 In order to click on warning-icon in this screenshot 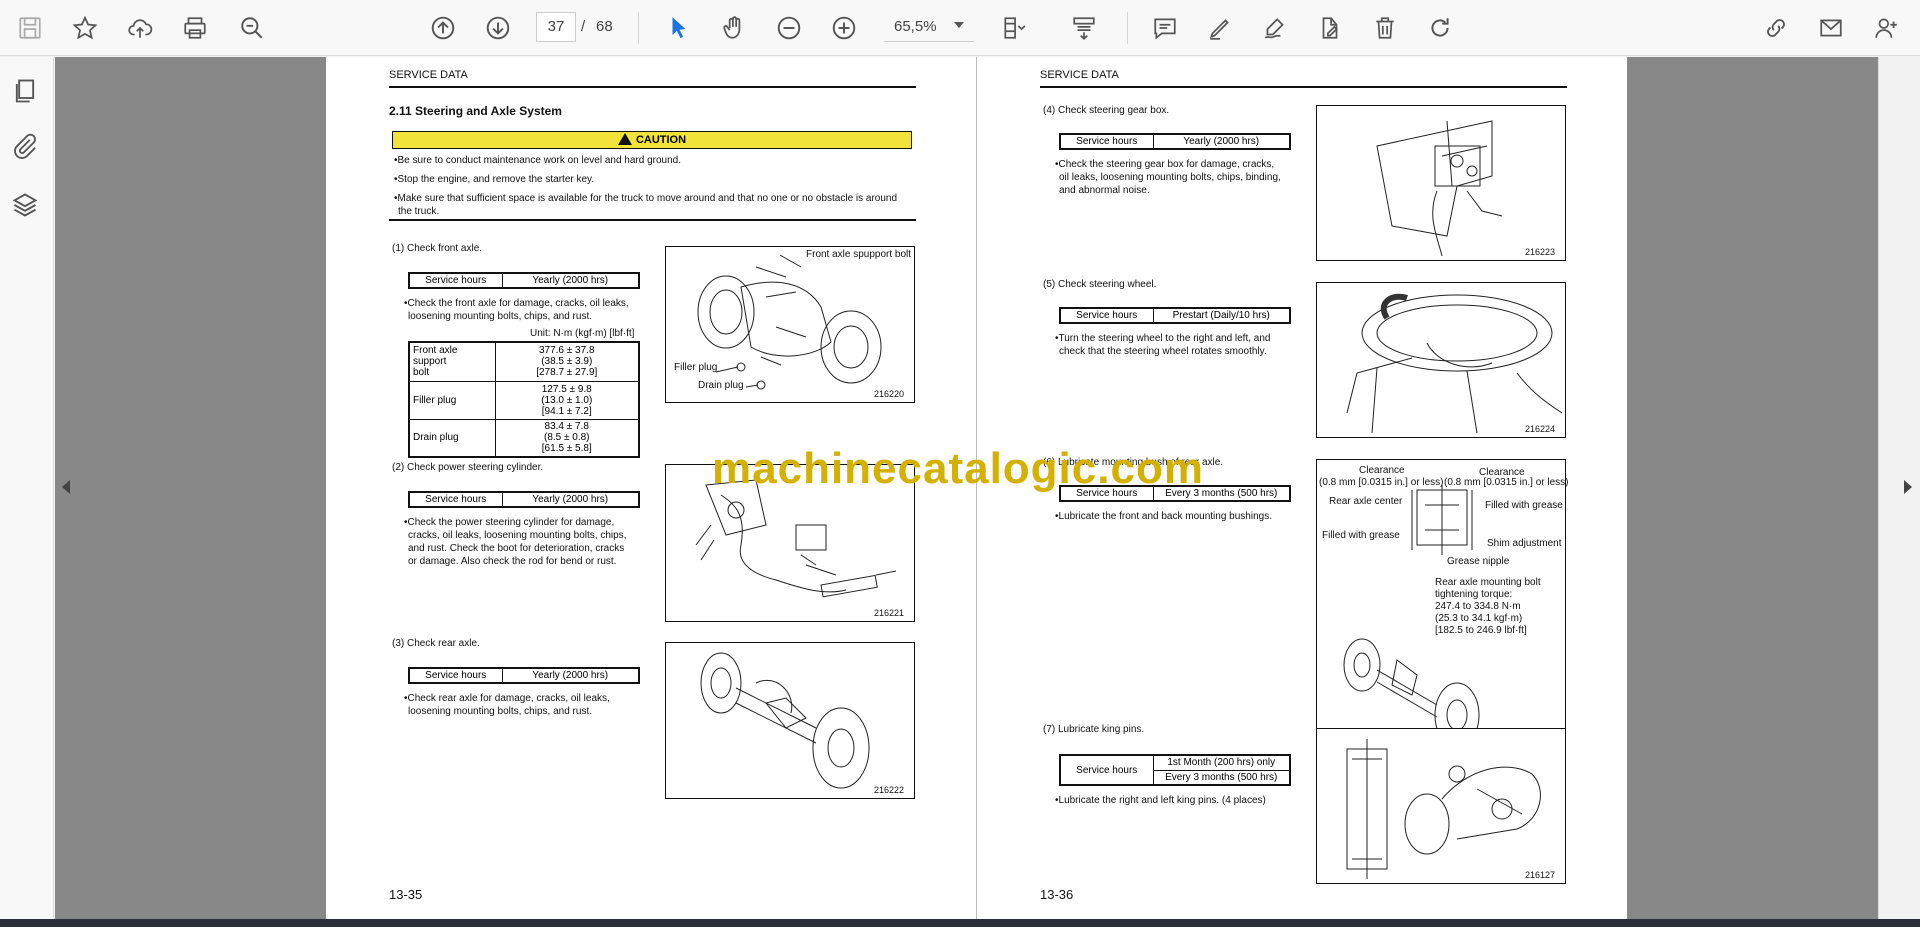, I will do `click(624, 139)`.